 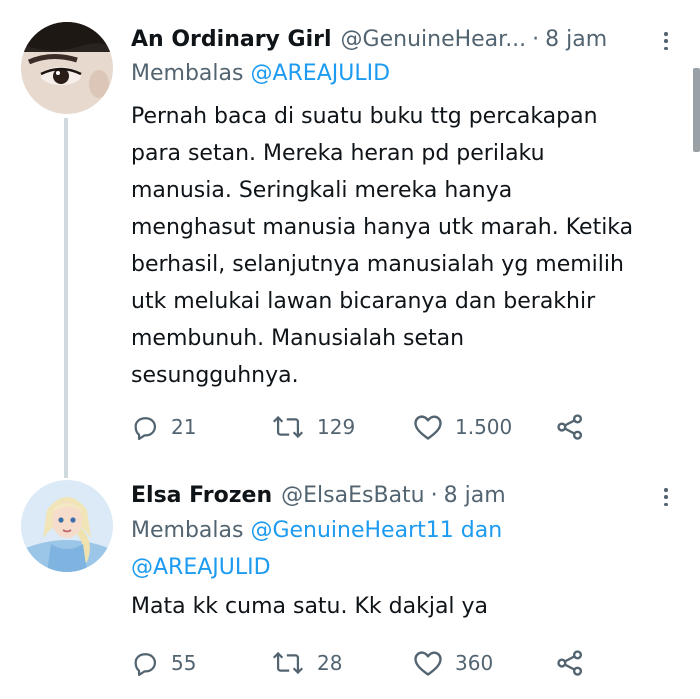 What do you see at coordinates (364, 116) in the screenshot?
I see `tweet-text-line: Pernah baca di suatu buku ttg percakapan` at bounding box center [364, 116].